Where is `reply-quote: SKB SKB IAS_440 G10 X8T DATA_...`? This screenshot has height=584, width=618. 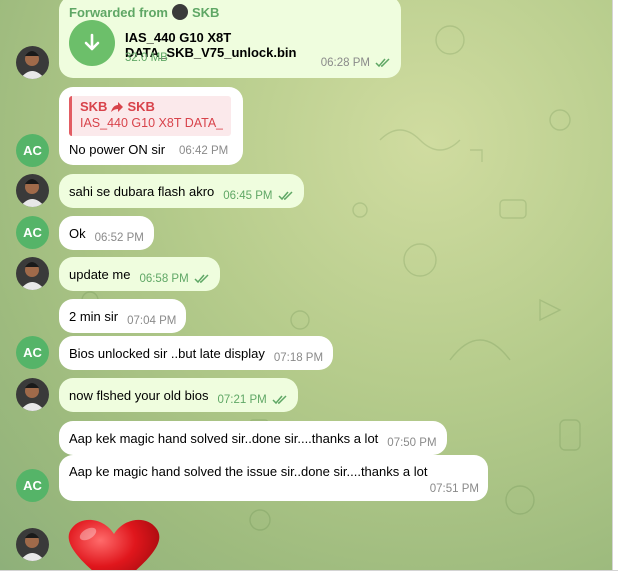
reply-quote: SKB SKB IAS_440 G10 X8T DATA_... is located at coordinates (150, 116).